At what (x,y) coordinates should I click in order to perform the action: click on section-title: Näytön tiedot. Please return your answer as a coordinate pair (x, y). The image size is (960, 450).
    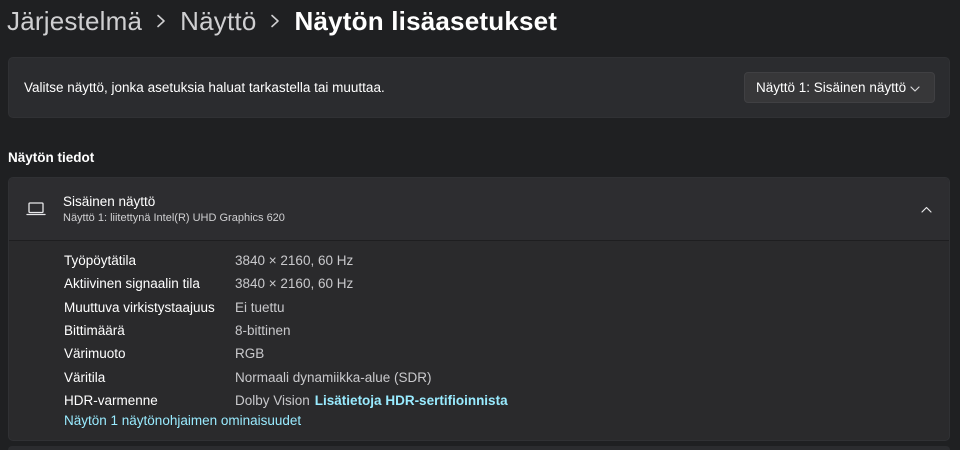
    Looking at the image, I should click on (51, 157).